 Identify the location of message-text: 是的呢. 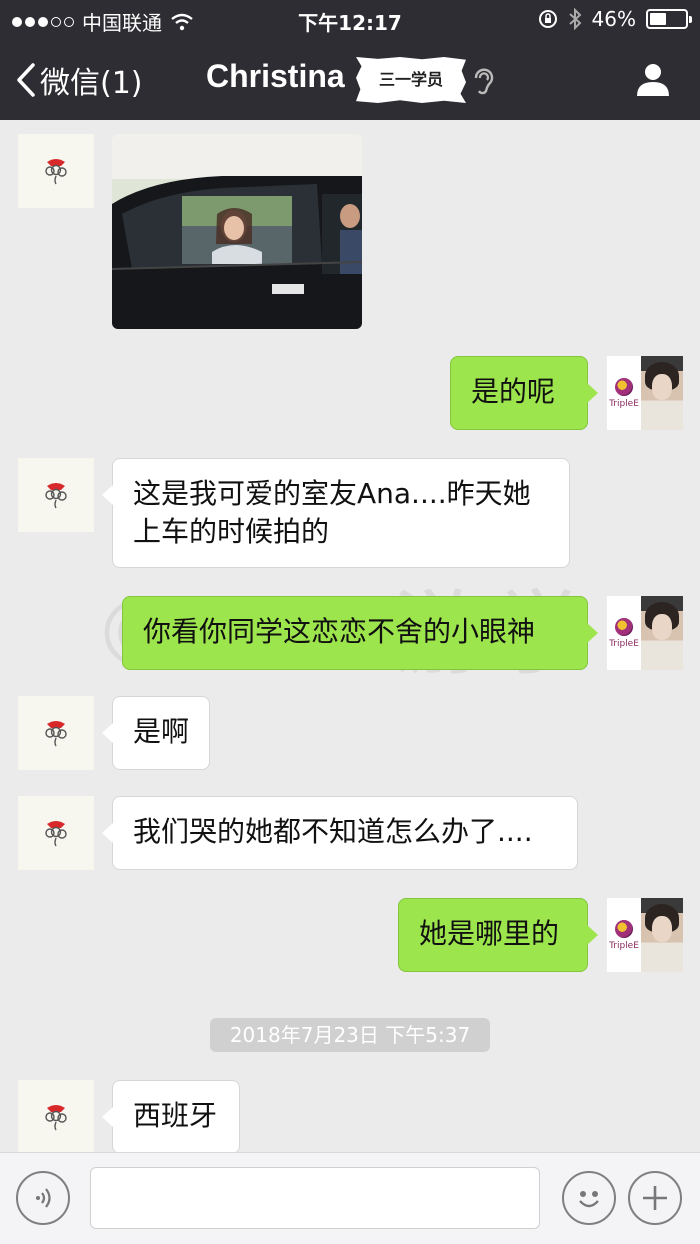
(513, 391).